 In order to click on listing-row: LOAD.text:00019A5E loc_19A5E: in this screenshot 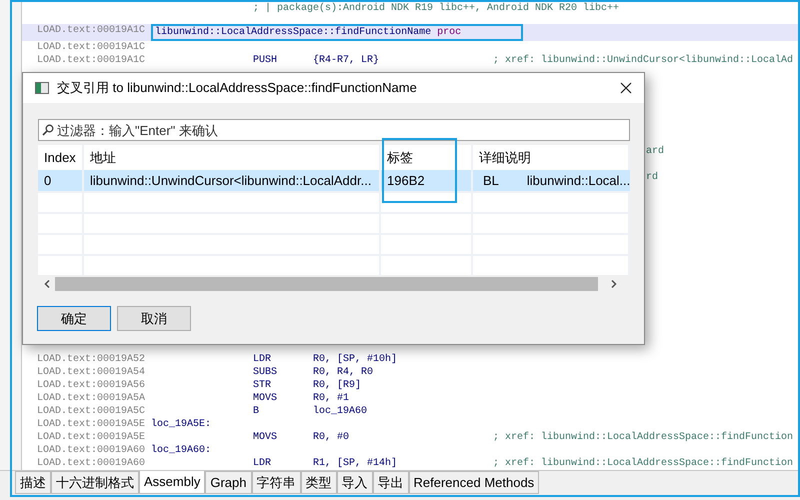, I will do `click(411, 424)`.